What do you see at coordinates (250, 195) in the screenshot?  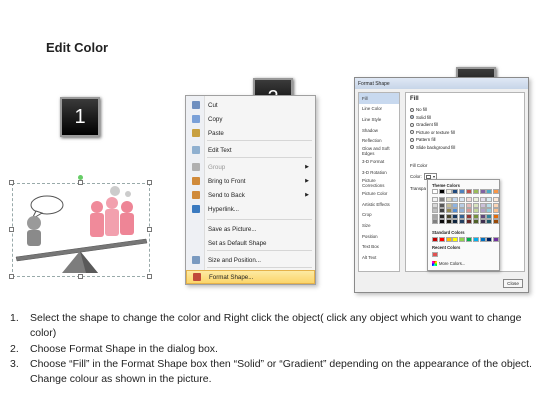 I see `context-menu-item: Send to Back ▶` at bounding box center [250, 195].